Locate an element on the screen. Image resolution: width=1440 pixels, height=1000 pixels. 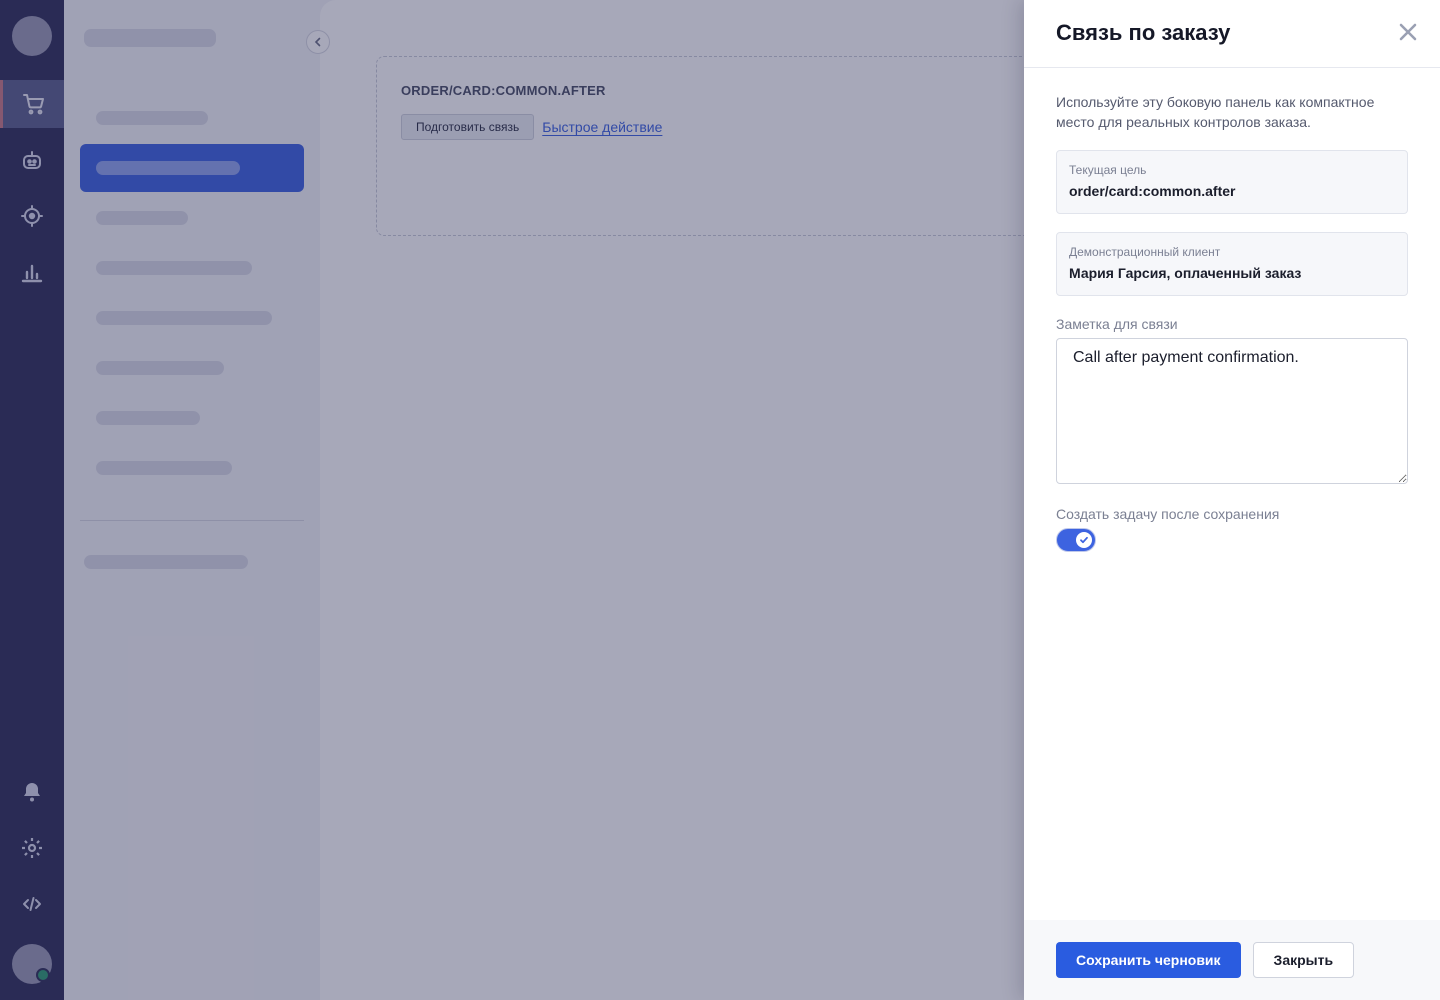
check-icon is located at coordinates (1084, 540).